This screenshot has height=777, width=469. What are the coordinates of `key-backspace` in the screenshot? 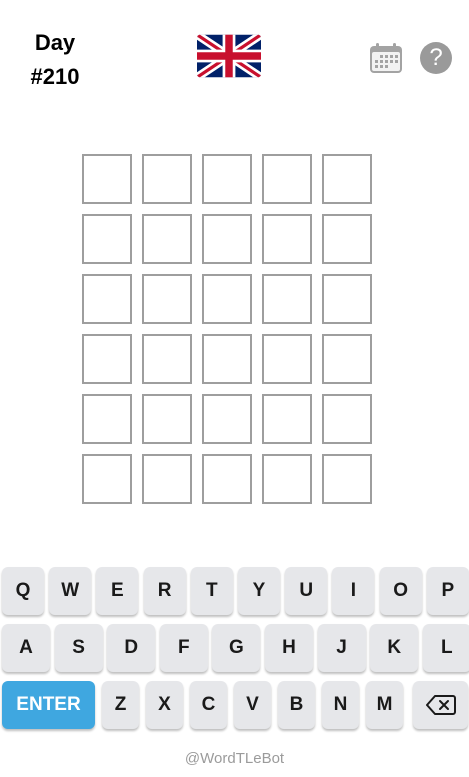 It's located at (440, 705).